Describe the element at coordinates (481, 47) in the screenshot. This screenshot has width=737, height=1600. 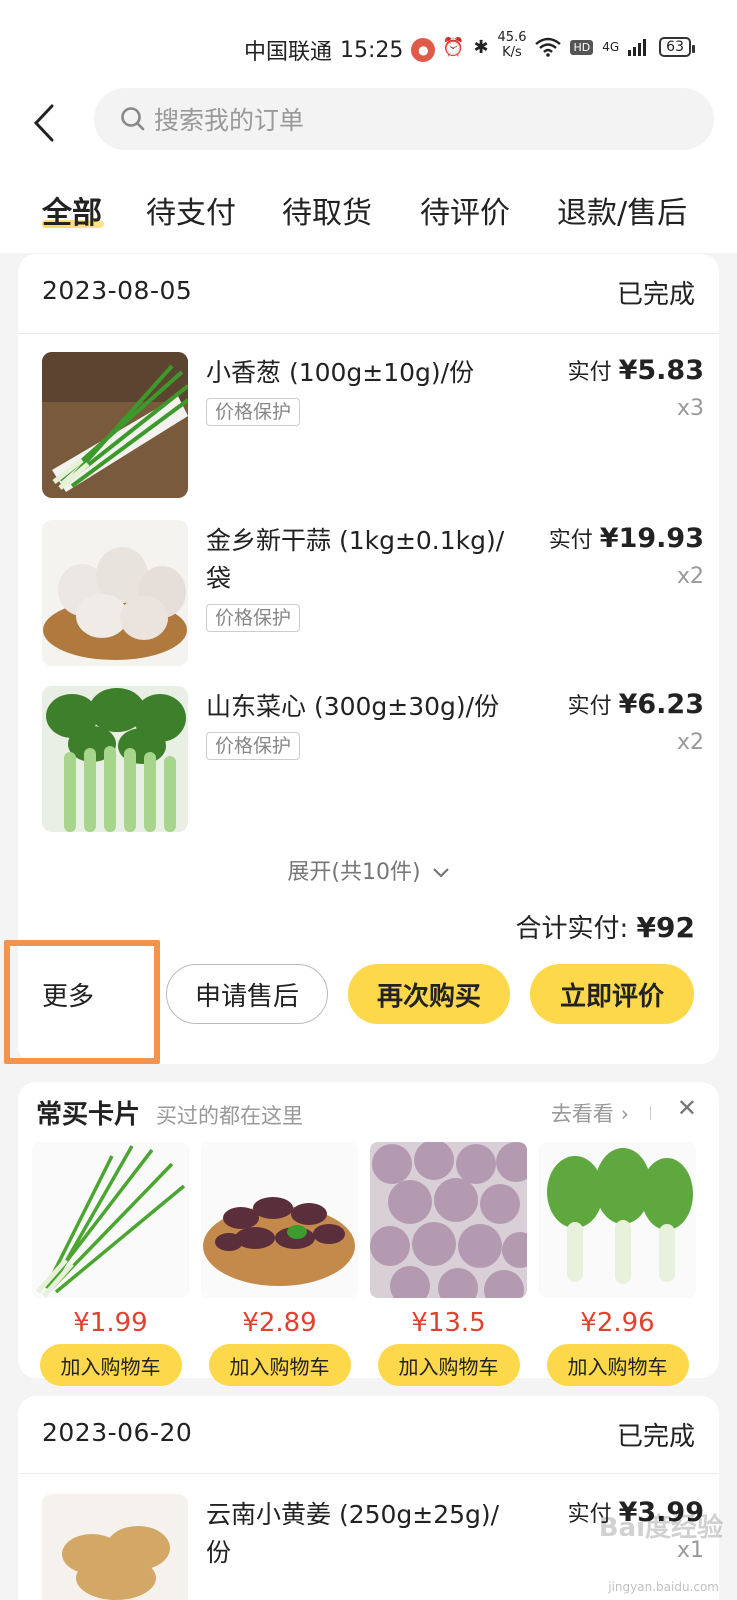
I see `bluetooth-icon: ✱` at that location.